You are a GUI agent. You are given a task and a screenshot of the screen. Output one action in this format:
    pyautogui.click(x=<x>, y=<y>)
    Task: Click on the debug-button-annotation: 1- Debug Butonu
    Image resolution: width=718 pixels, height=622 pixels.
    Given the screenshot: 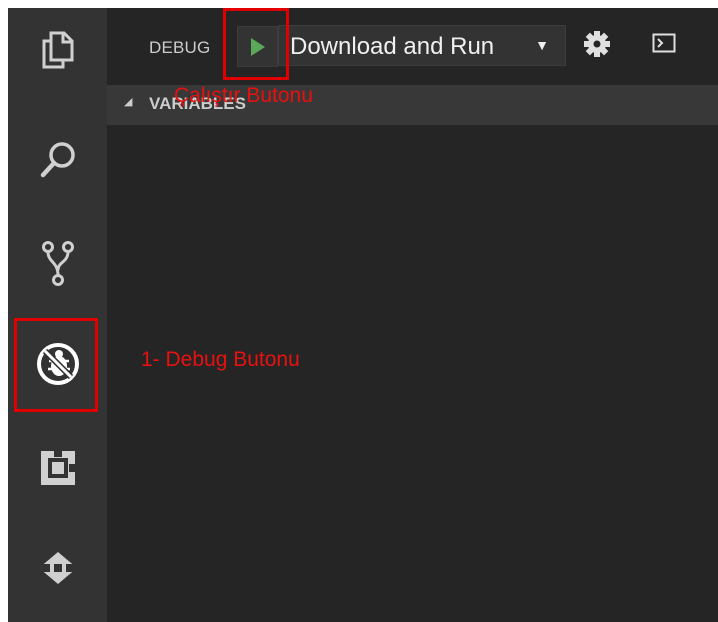 What is the action you would take?
    pyautogui.click(x=220, y=359)
    